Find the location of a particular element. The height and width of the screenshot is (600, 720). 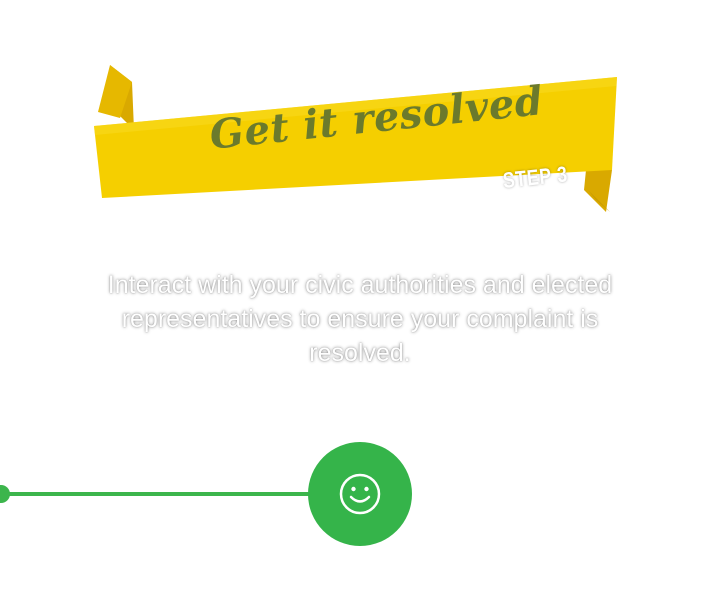

smiley-icon is located at coordinates (360, 494).